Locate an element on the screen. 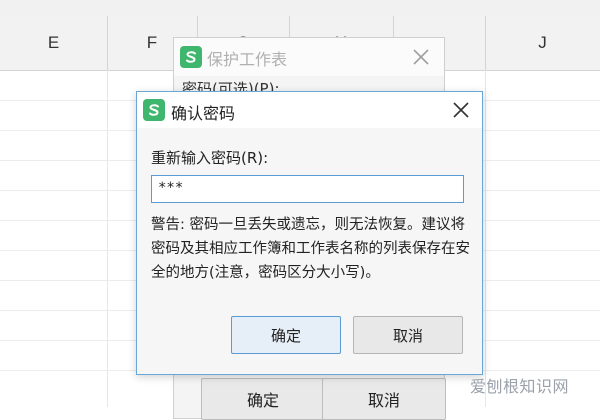  column-header-j: J is located at coordinates (542, 43).